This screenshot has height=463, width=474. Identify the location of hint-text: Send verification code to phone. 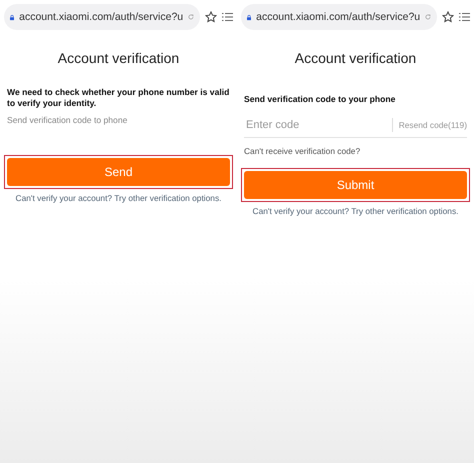
(67, 120).